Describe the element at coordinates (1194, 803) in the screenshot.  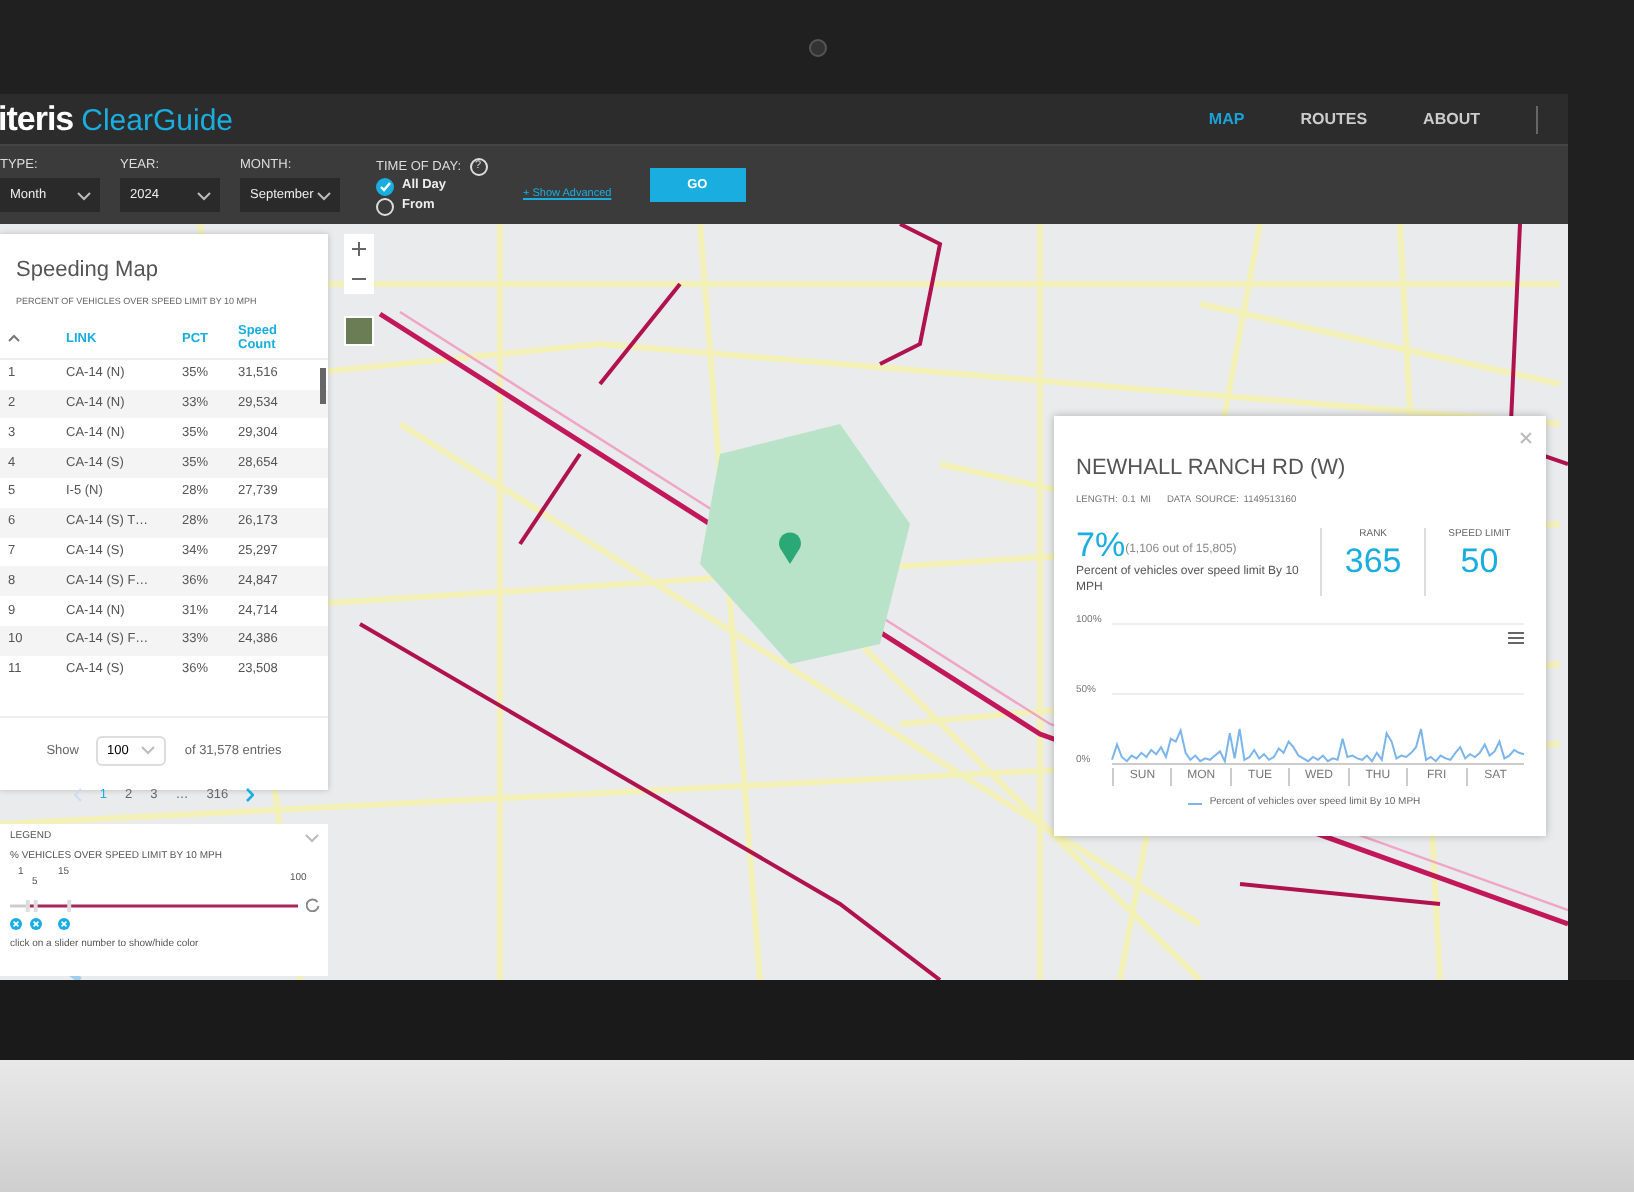
I see `legend-line-icon` at that location.